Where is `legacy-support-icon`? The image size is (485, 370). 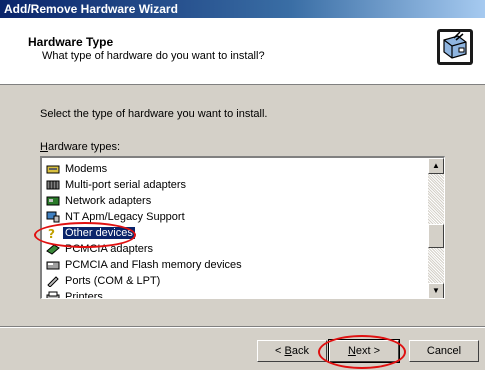 legacy-support-icon is located at coordinates (53, 216).